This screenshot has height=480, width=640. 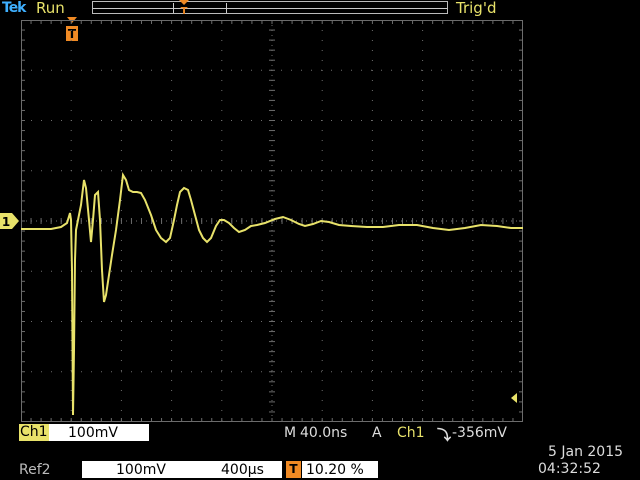 What do you see at coordinates (586, 452) in the screenshot?
I see `clock-date: 5 Jan 2015` at bounding box center [586, 452].